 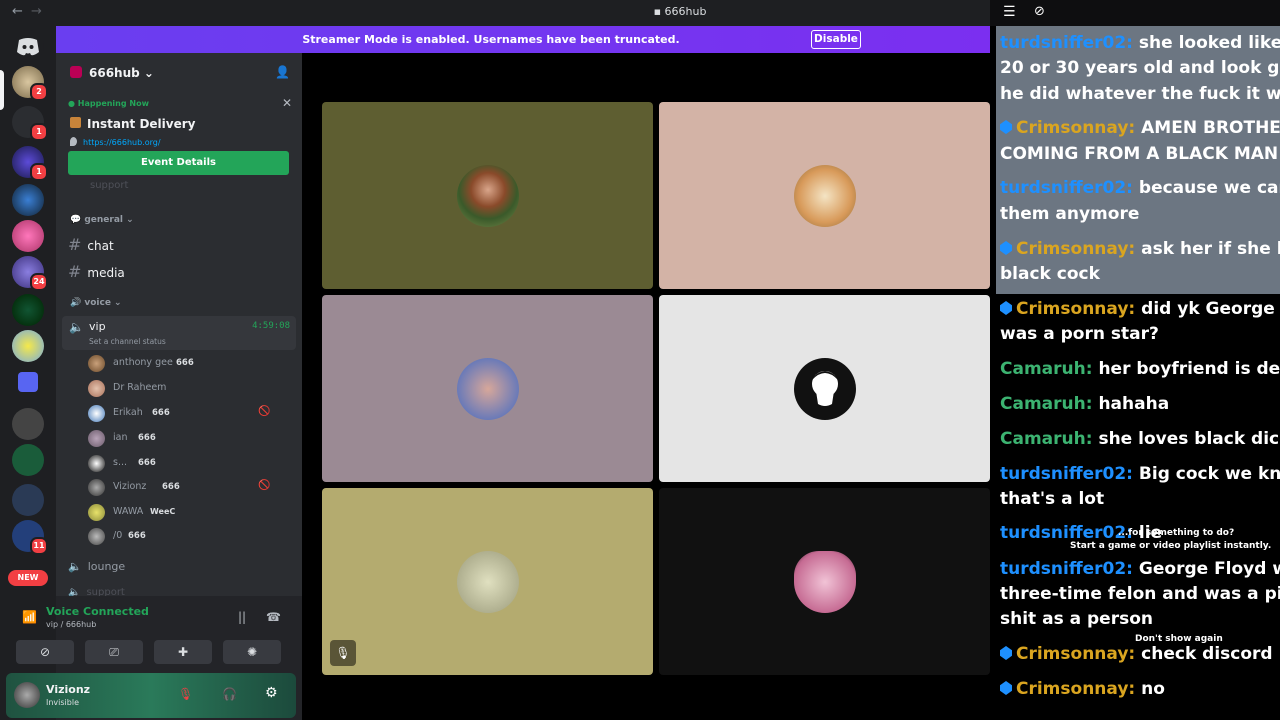 I want to click on chat-username: Camaruh:, so click(x=1046, y=369).